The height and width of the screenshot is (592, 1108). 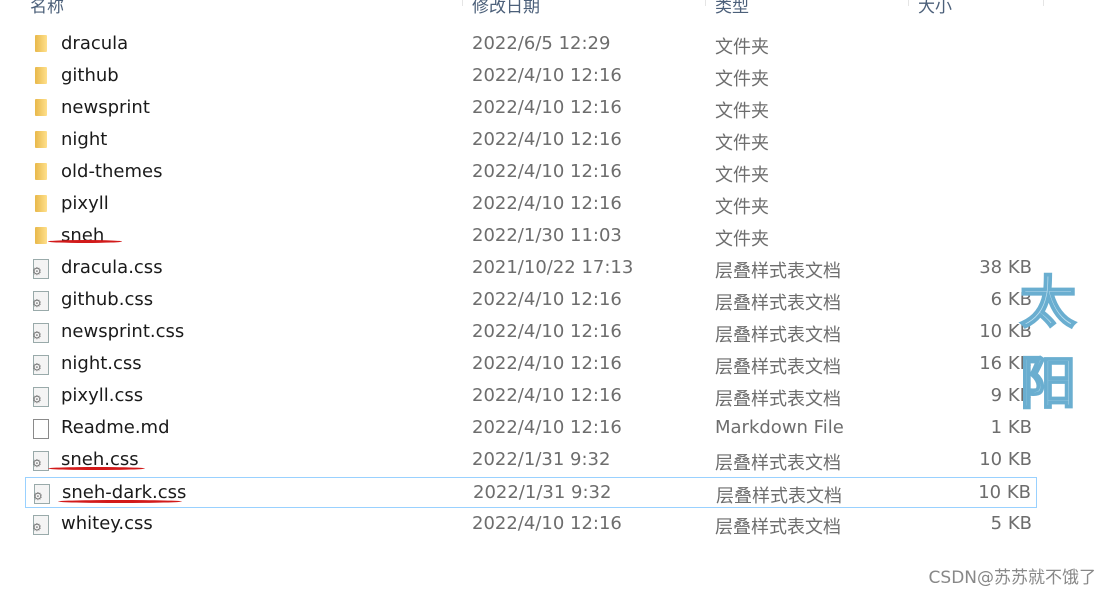 What do you see at coordinates (1011, 523) in the screenshot?
I see `file-size: 5 KB` at bounding box center [1011, 523].